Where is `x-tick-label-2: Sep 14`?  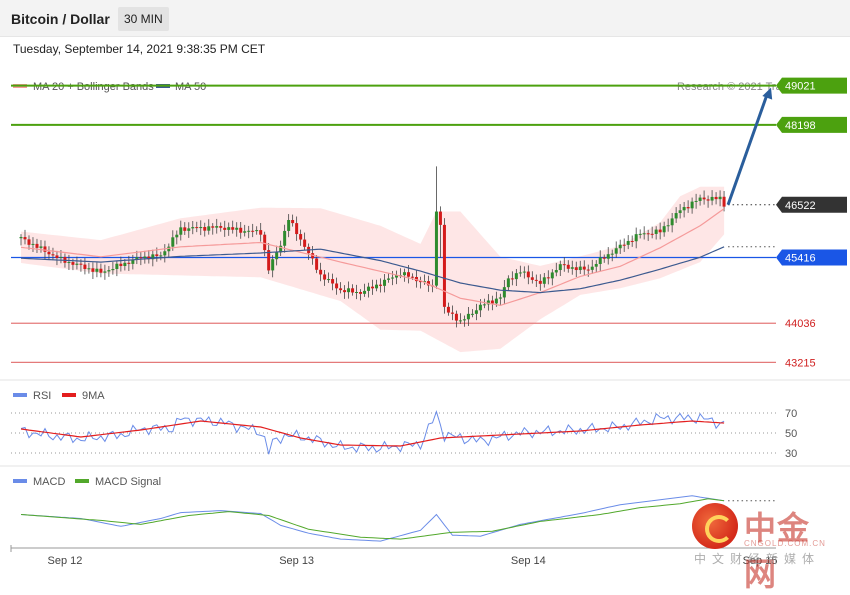 x-tick-label-2: Sep 14 is located at coordinates (528, 561).